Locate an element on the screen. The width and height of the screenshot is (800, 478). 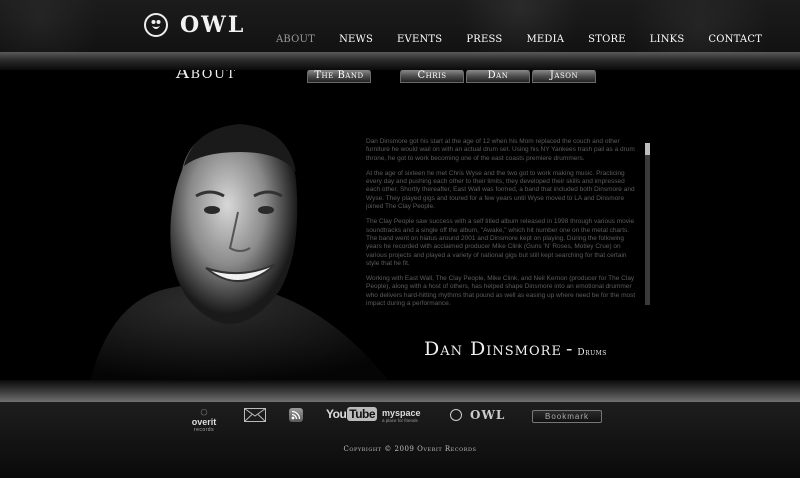
overit-records-logo: ◌ overit records is located at coordinates (204, 419).